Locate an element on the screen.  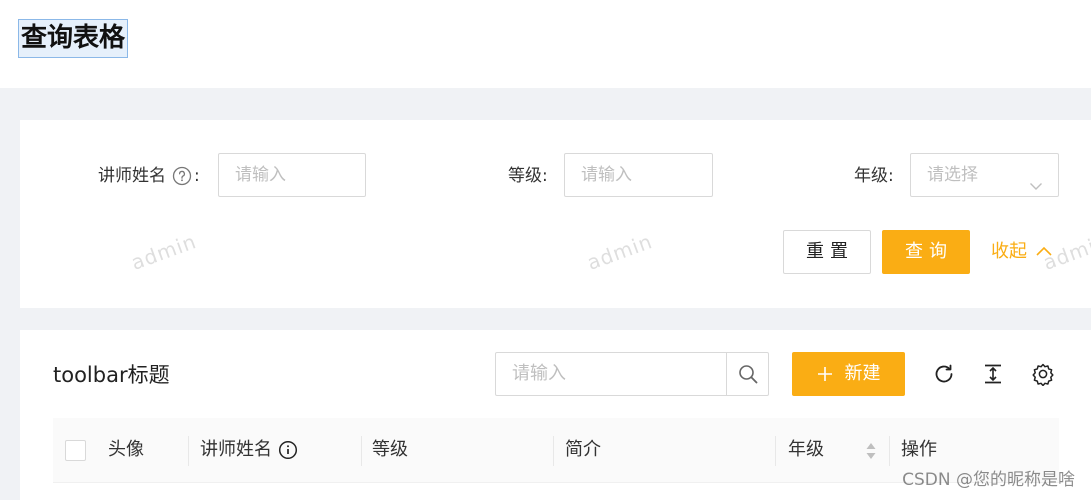
teacher-name-input: 请输入 is located at coordinates (292, 175).